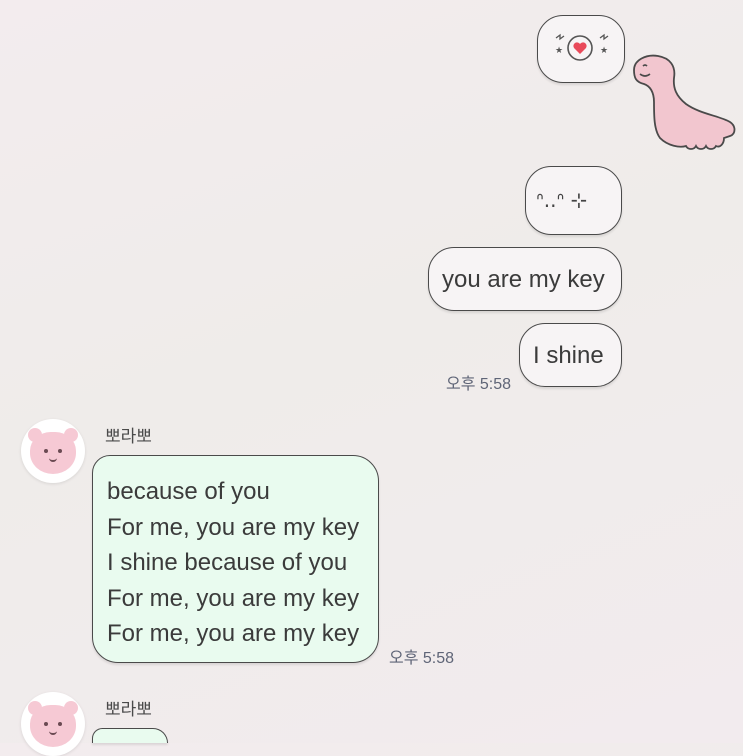 The image size is (743, 756). I want to click on outgoing-message-bubble: ᐢ..ᐢ ⊹, so click(573, 200).